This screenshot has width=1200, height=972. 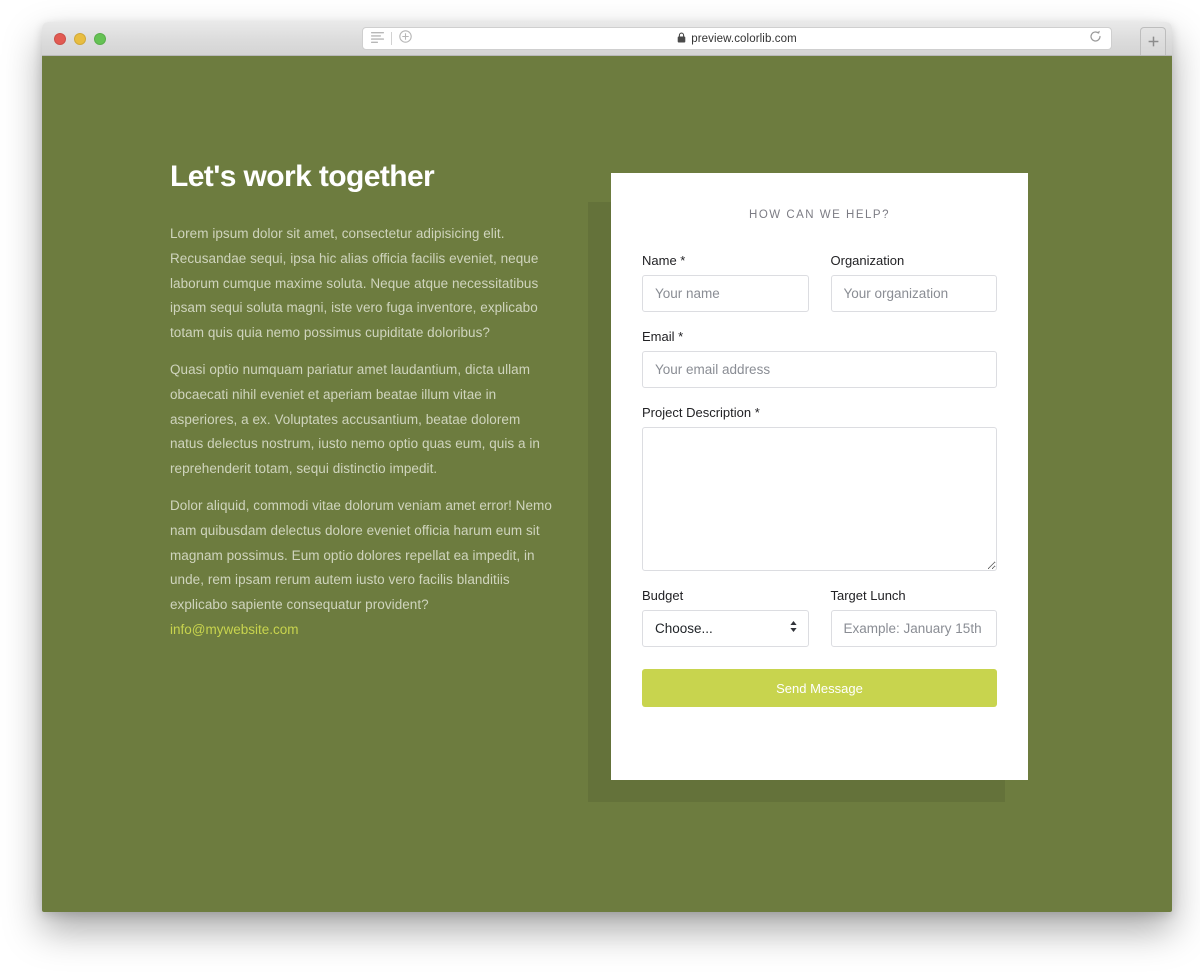 I want to click on name-label: Name *, so click(x=664, y=260).